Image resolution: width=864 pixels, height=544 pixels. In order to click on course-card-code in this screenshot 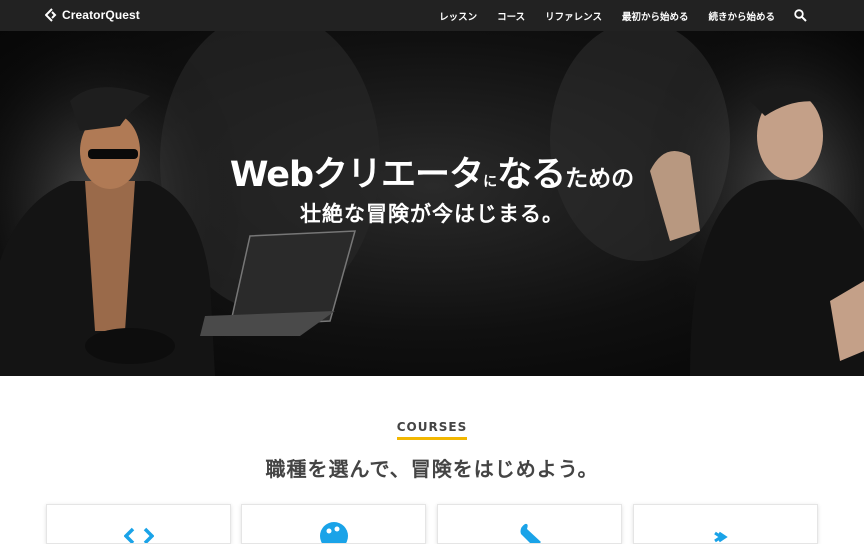, I will do `click(138, 524)`.